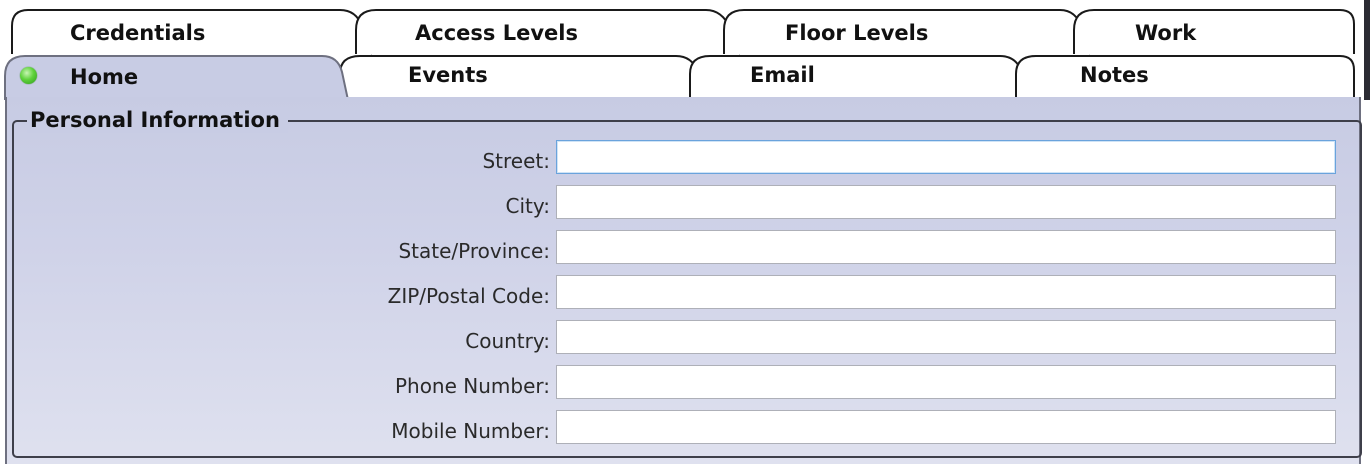  What do you see at coordinates (1114, 75) in the screenshot?
I see `tab-notes: Notes` at bounding box center [1114, 75].